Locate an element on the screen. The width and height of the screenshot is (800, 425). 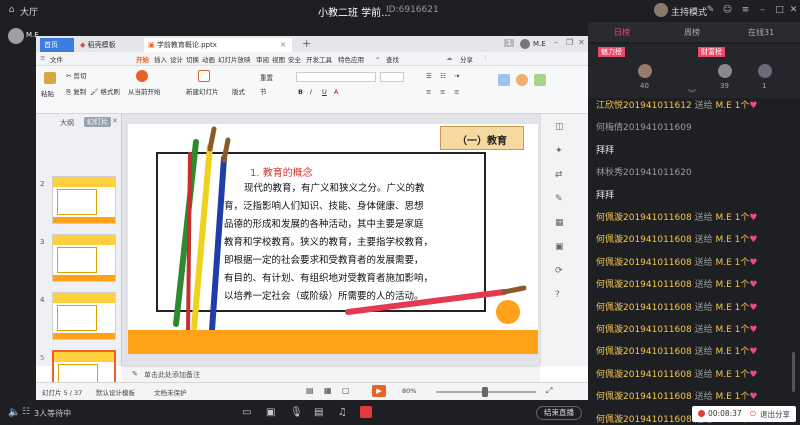
menu-devtools: 开发工具 is located at coordinates (319, 59).